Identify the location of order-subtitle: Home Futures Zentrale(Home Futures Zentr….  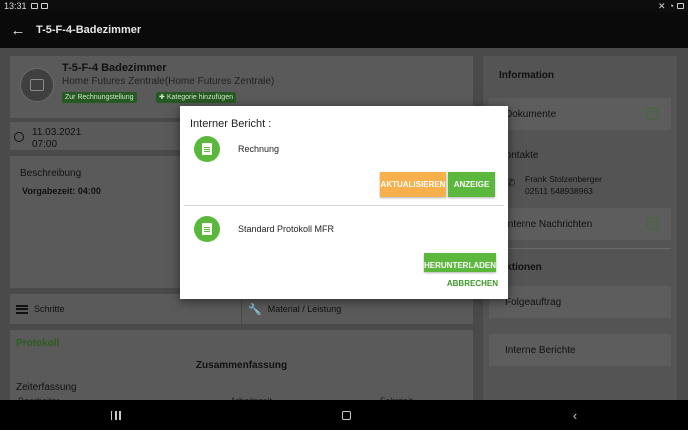
(168, 81).